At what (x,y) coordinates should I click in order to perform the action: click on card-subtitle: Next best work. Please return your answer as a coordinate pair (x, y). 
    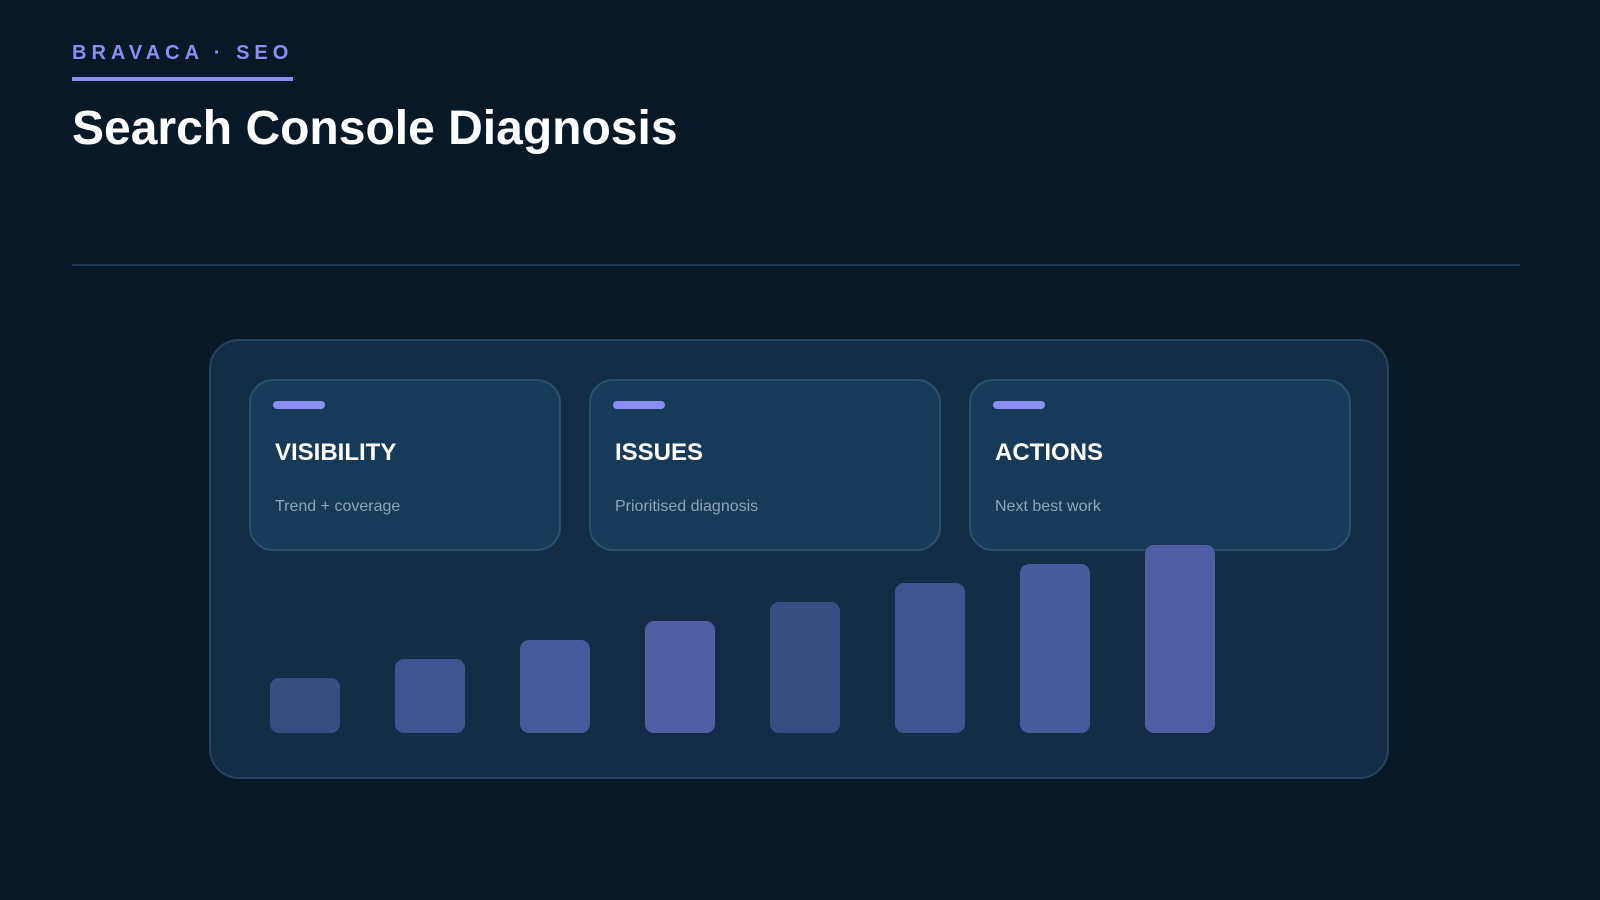
    Looking at the image, I should click on (1048, 506).